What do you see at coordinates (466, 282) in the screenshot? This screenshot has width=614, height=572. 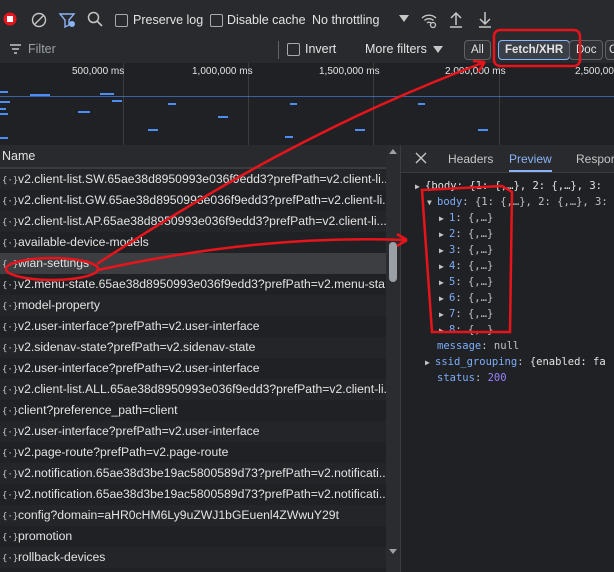 I see `json-entry-line: ▶ 5: {,…}` at bounding box center [466, 282].